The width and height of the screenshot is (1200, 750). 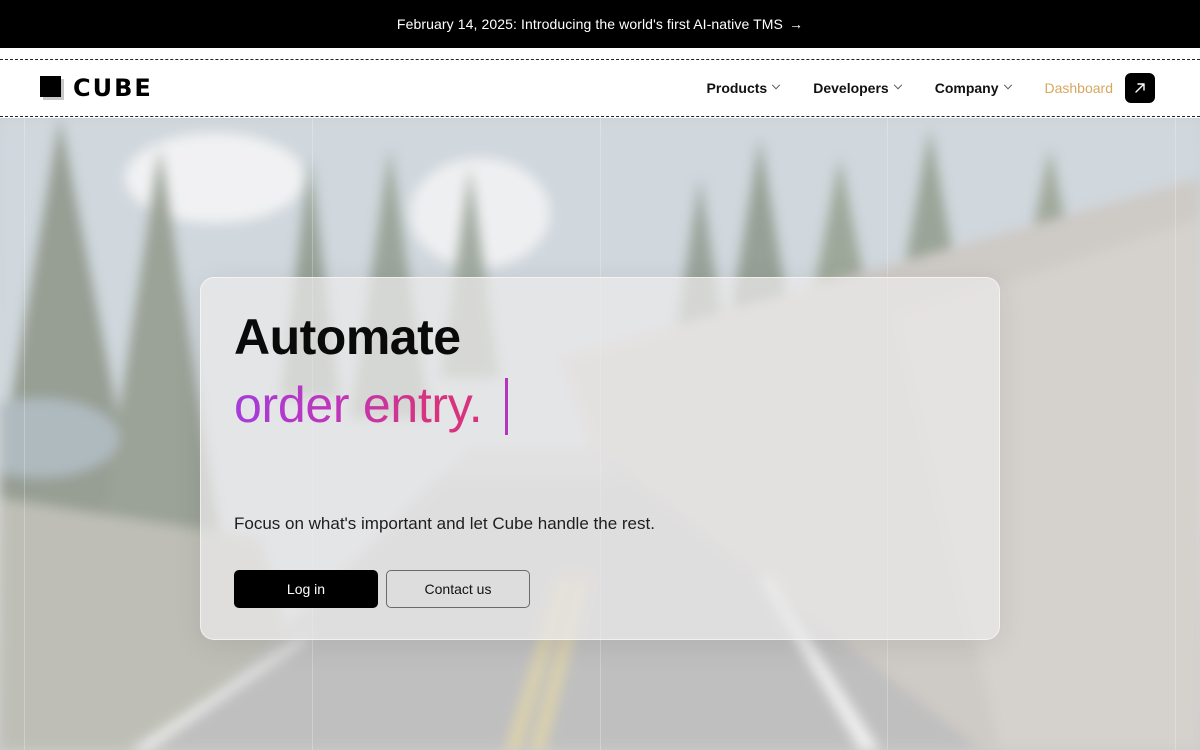 What do you see at coordinates (796, 24) in the screenshot?
I see `arrow-right-icon: →` at bounding box center [796, 24].